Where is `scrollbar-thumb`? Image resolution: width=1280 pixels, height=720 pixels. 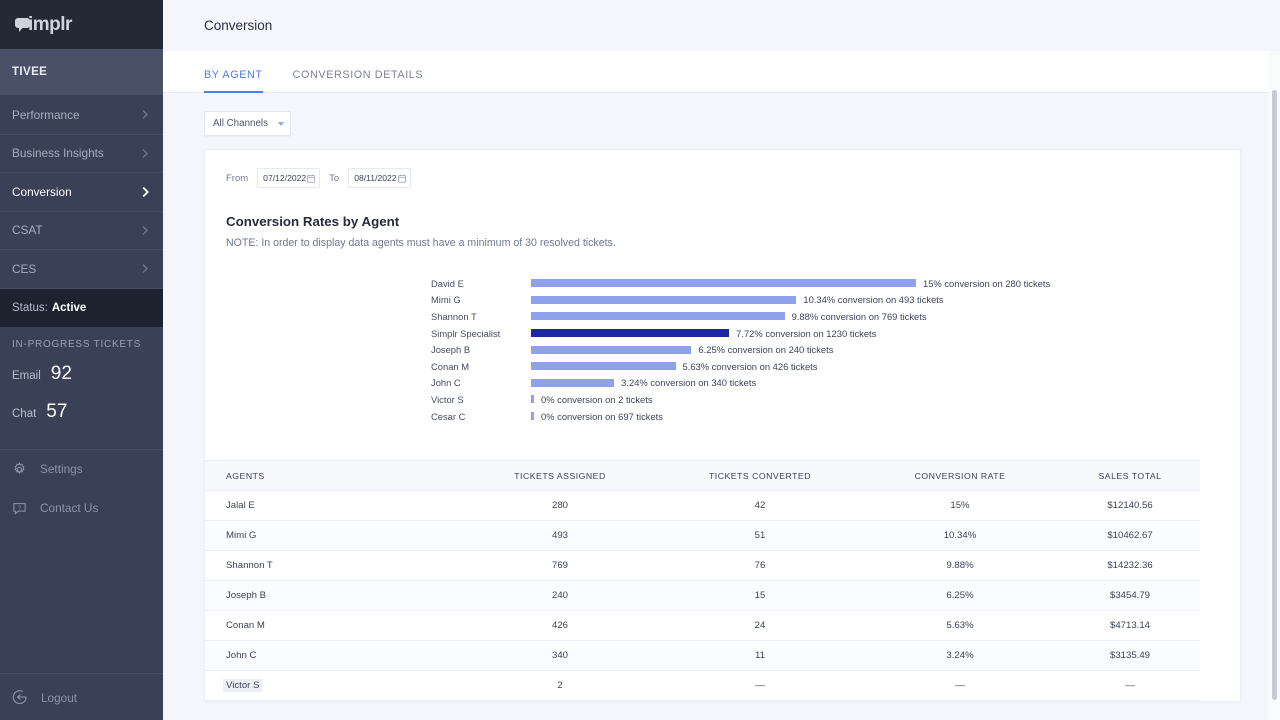 scrollbar-thumb is located at coordinates (1274, 395).